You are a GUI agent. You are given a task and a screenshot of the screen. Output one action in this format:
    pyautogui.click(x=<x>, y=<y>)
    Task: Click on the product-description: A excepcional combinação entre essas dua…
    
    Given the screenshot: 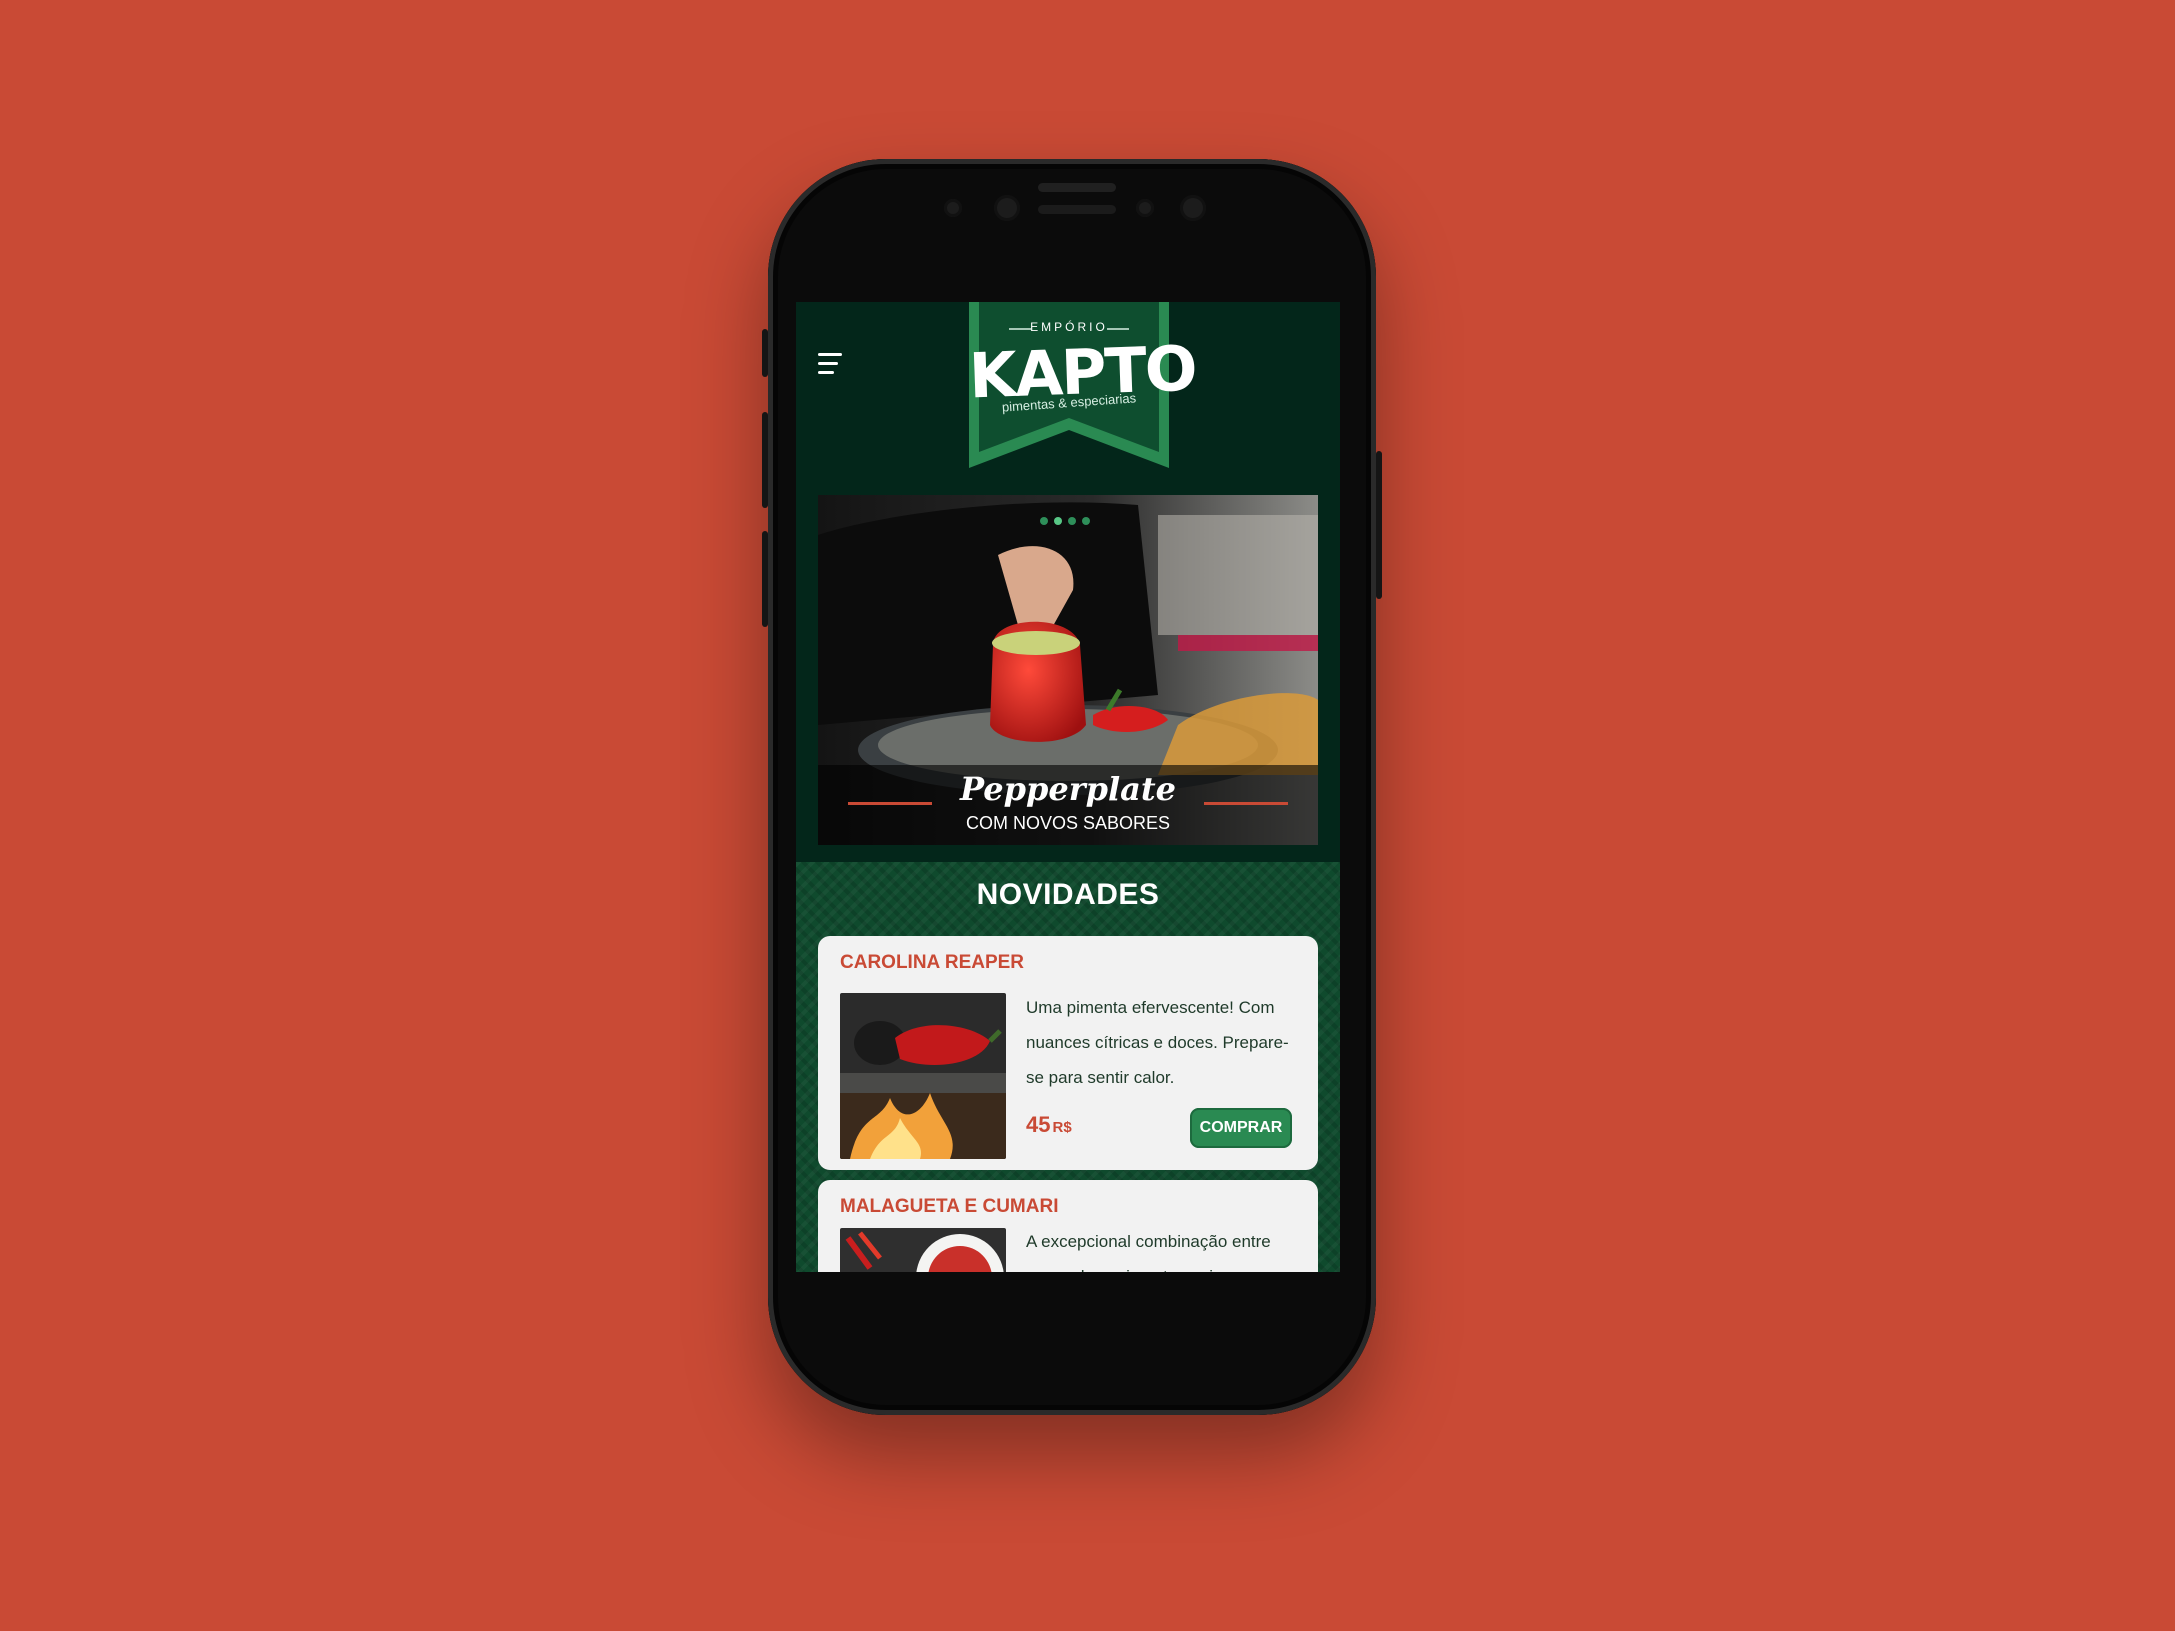 What is the action you would take?
    pyautogui.click(x=1148, y=1252)
    